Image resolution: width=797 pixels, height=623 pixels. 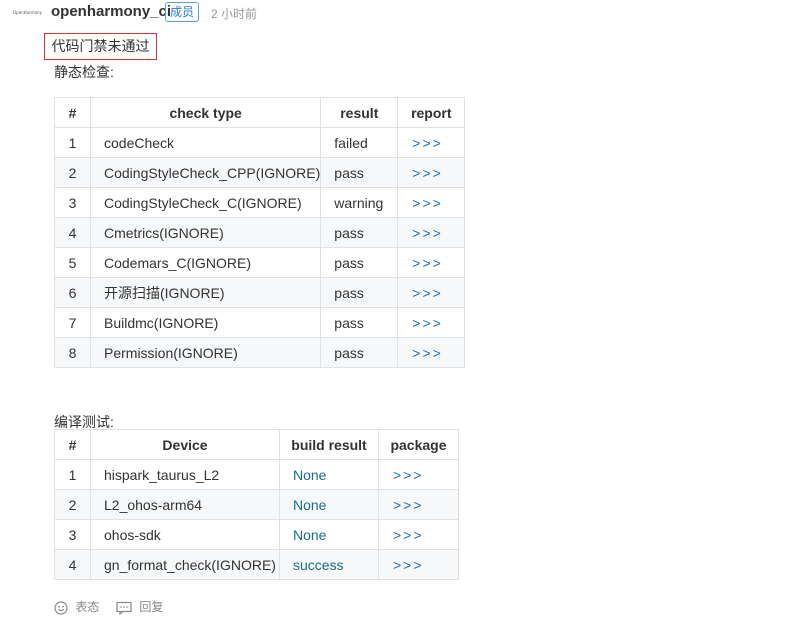 I want to click on timestamp: 2 小时前, so click(x=234, y=13).